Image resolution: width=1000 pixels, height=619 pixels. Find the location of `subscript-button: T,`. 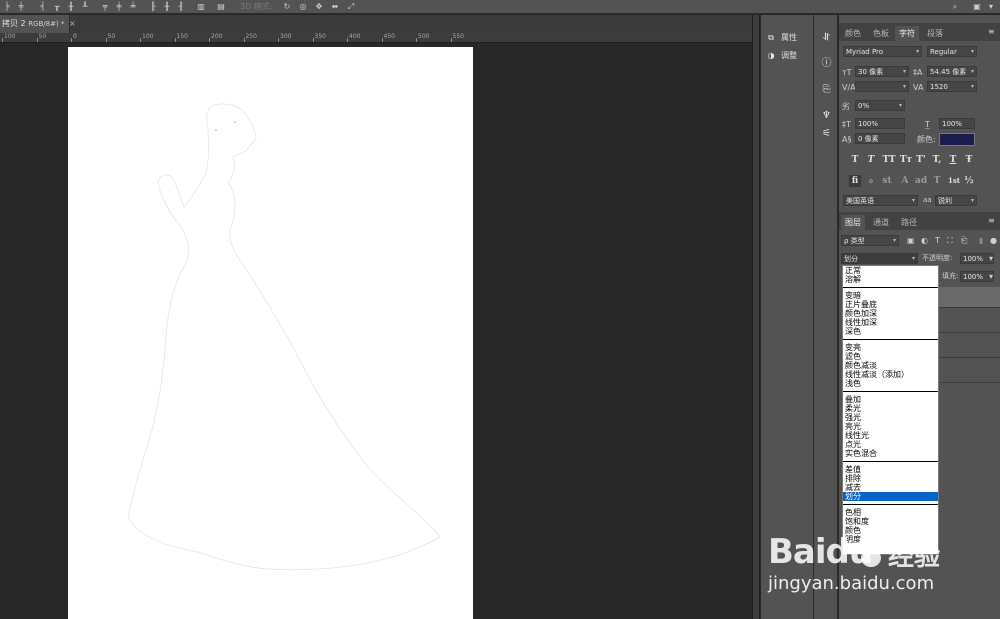

subscript-button: T, is located at coordinates (937, 160).